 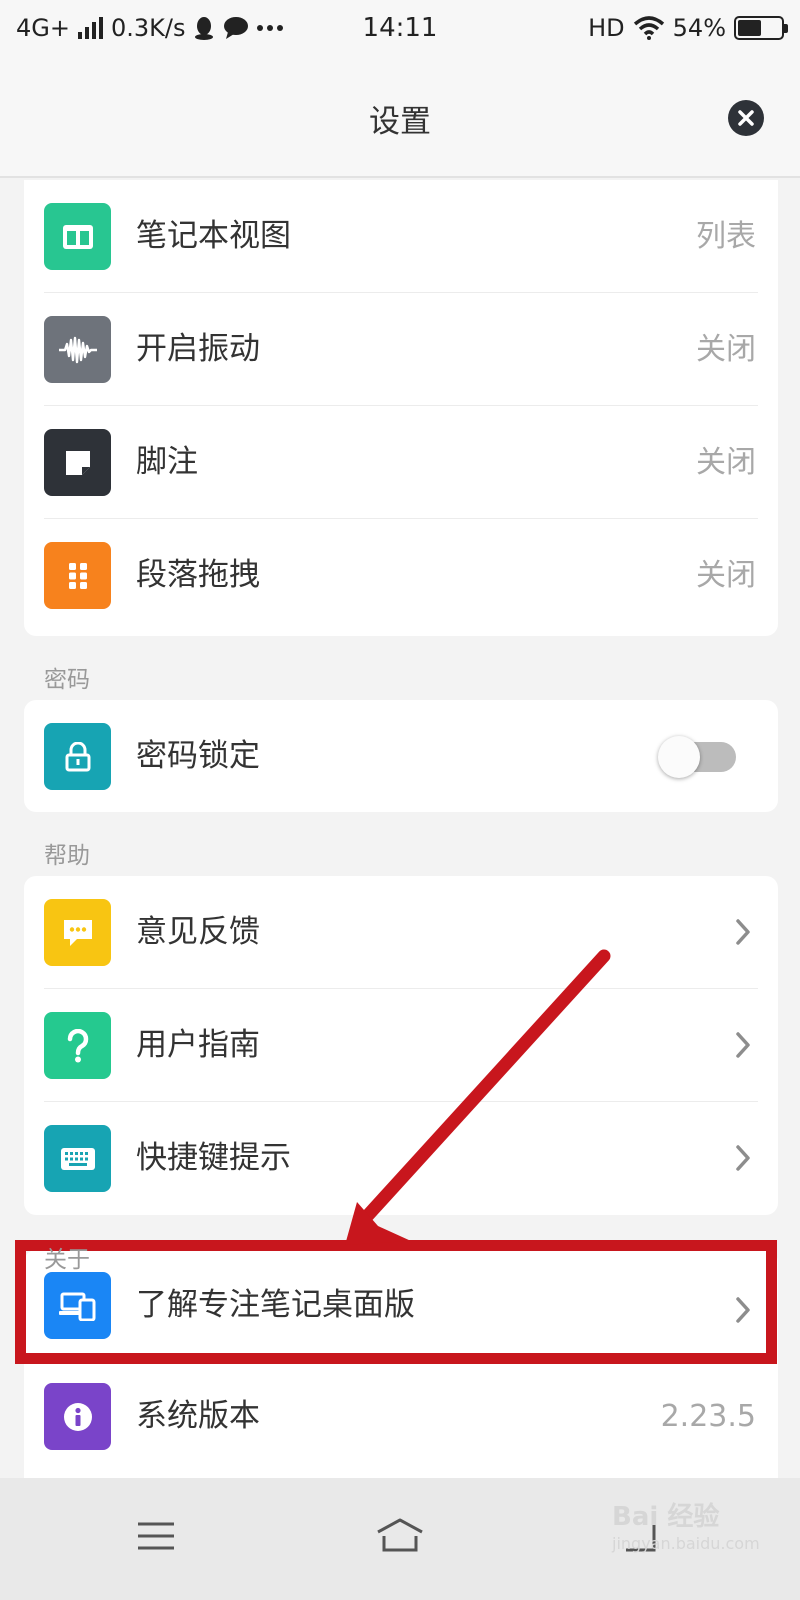 I want to click on version-value: 2.23.5, so click(x=708, y=1416).